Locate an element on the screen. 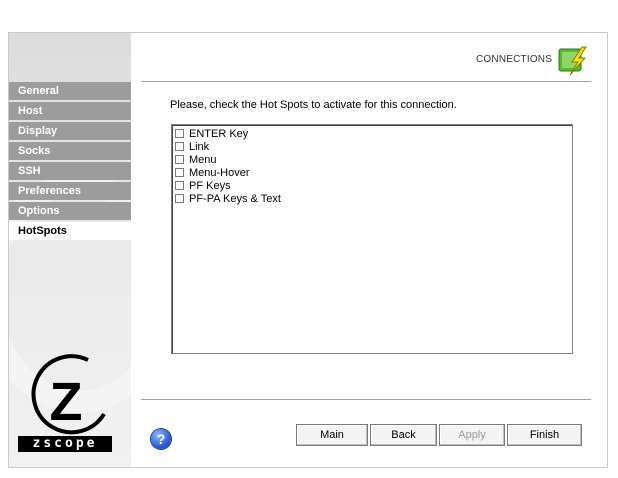  sidebar-item-hotspots: HotSpots is located at coordinates (70, 231).